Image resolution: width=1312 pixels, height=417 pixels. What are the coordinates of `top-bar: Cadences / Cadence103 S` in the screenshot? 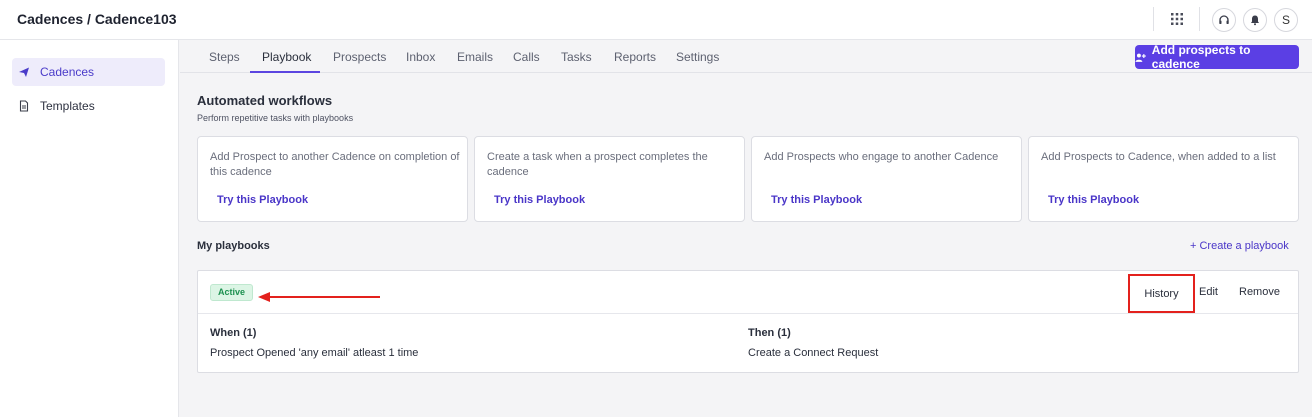 It's located at (656, 20).